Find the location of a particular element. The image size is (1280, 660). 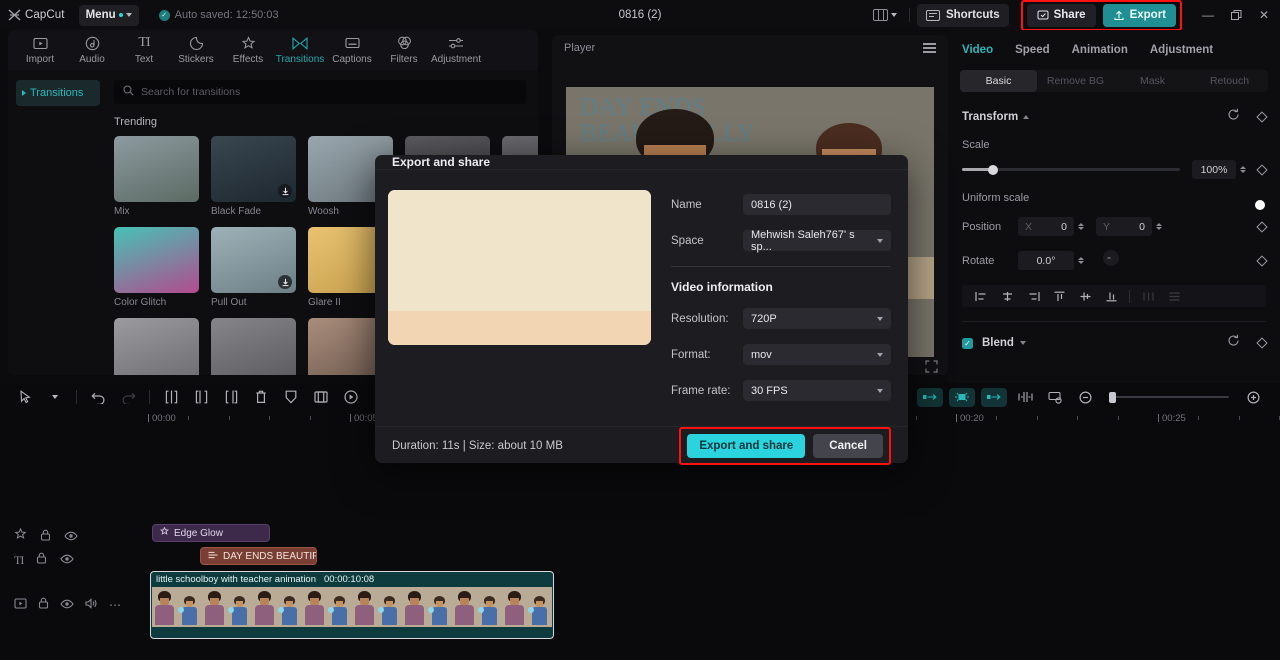

blend-checkbox: ✓ is located at coordinates (967, 343).